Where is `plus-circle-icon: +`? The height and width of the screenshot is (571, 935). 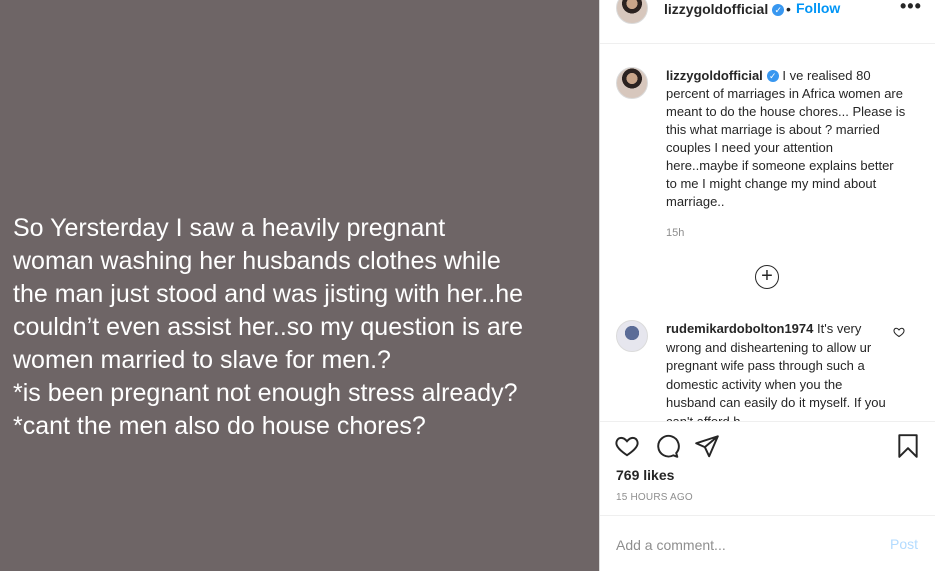 plus-circle-icon: + is located at coordinates (767, 277).